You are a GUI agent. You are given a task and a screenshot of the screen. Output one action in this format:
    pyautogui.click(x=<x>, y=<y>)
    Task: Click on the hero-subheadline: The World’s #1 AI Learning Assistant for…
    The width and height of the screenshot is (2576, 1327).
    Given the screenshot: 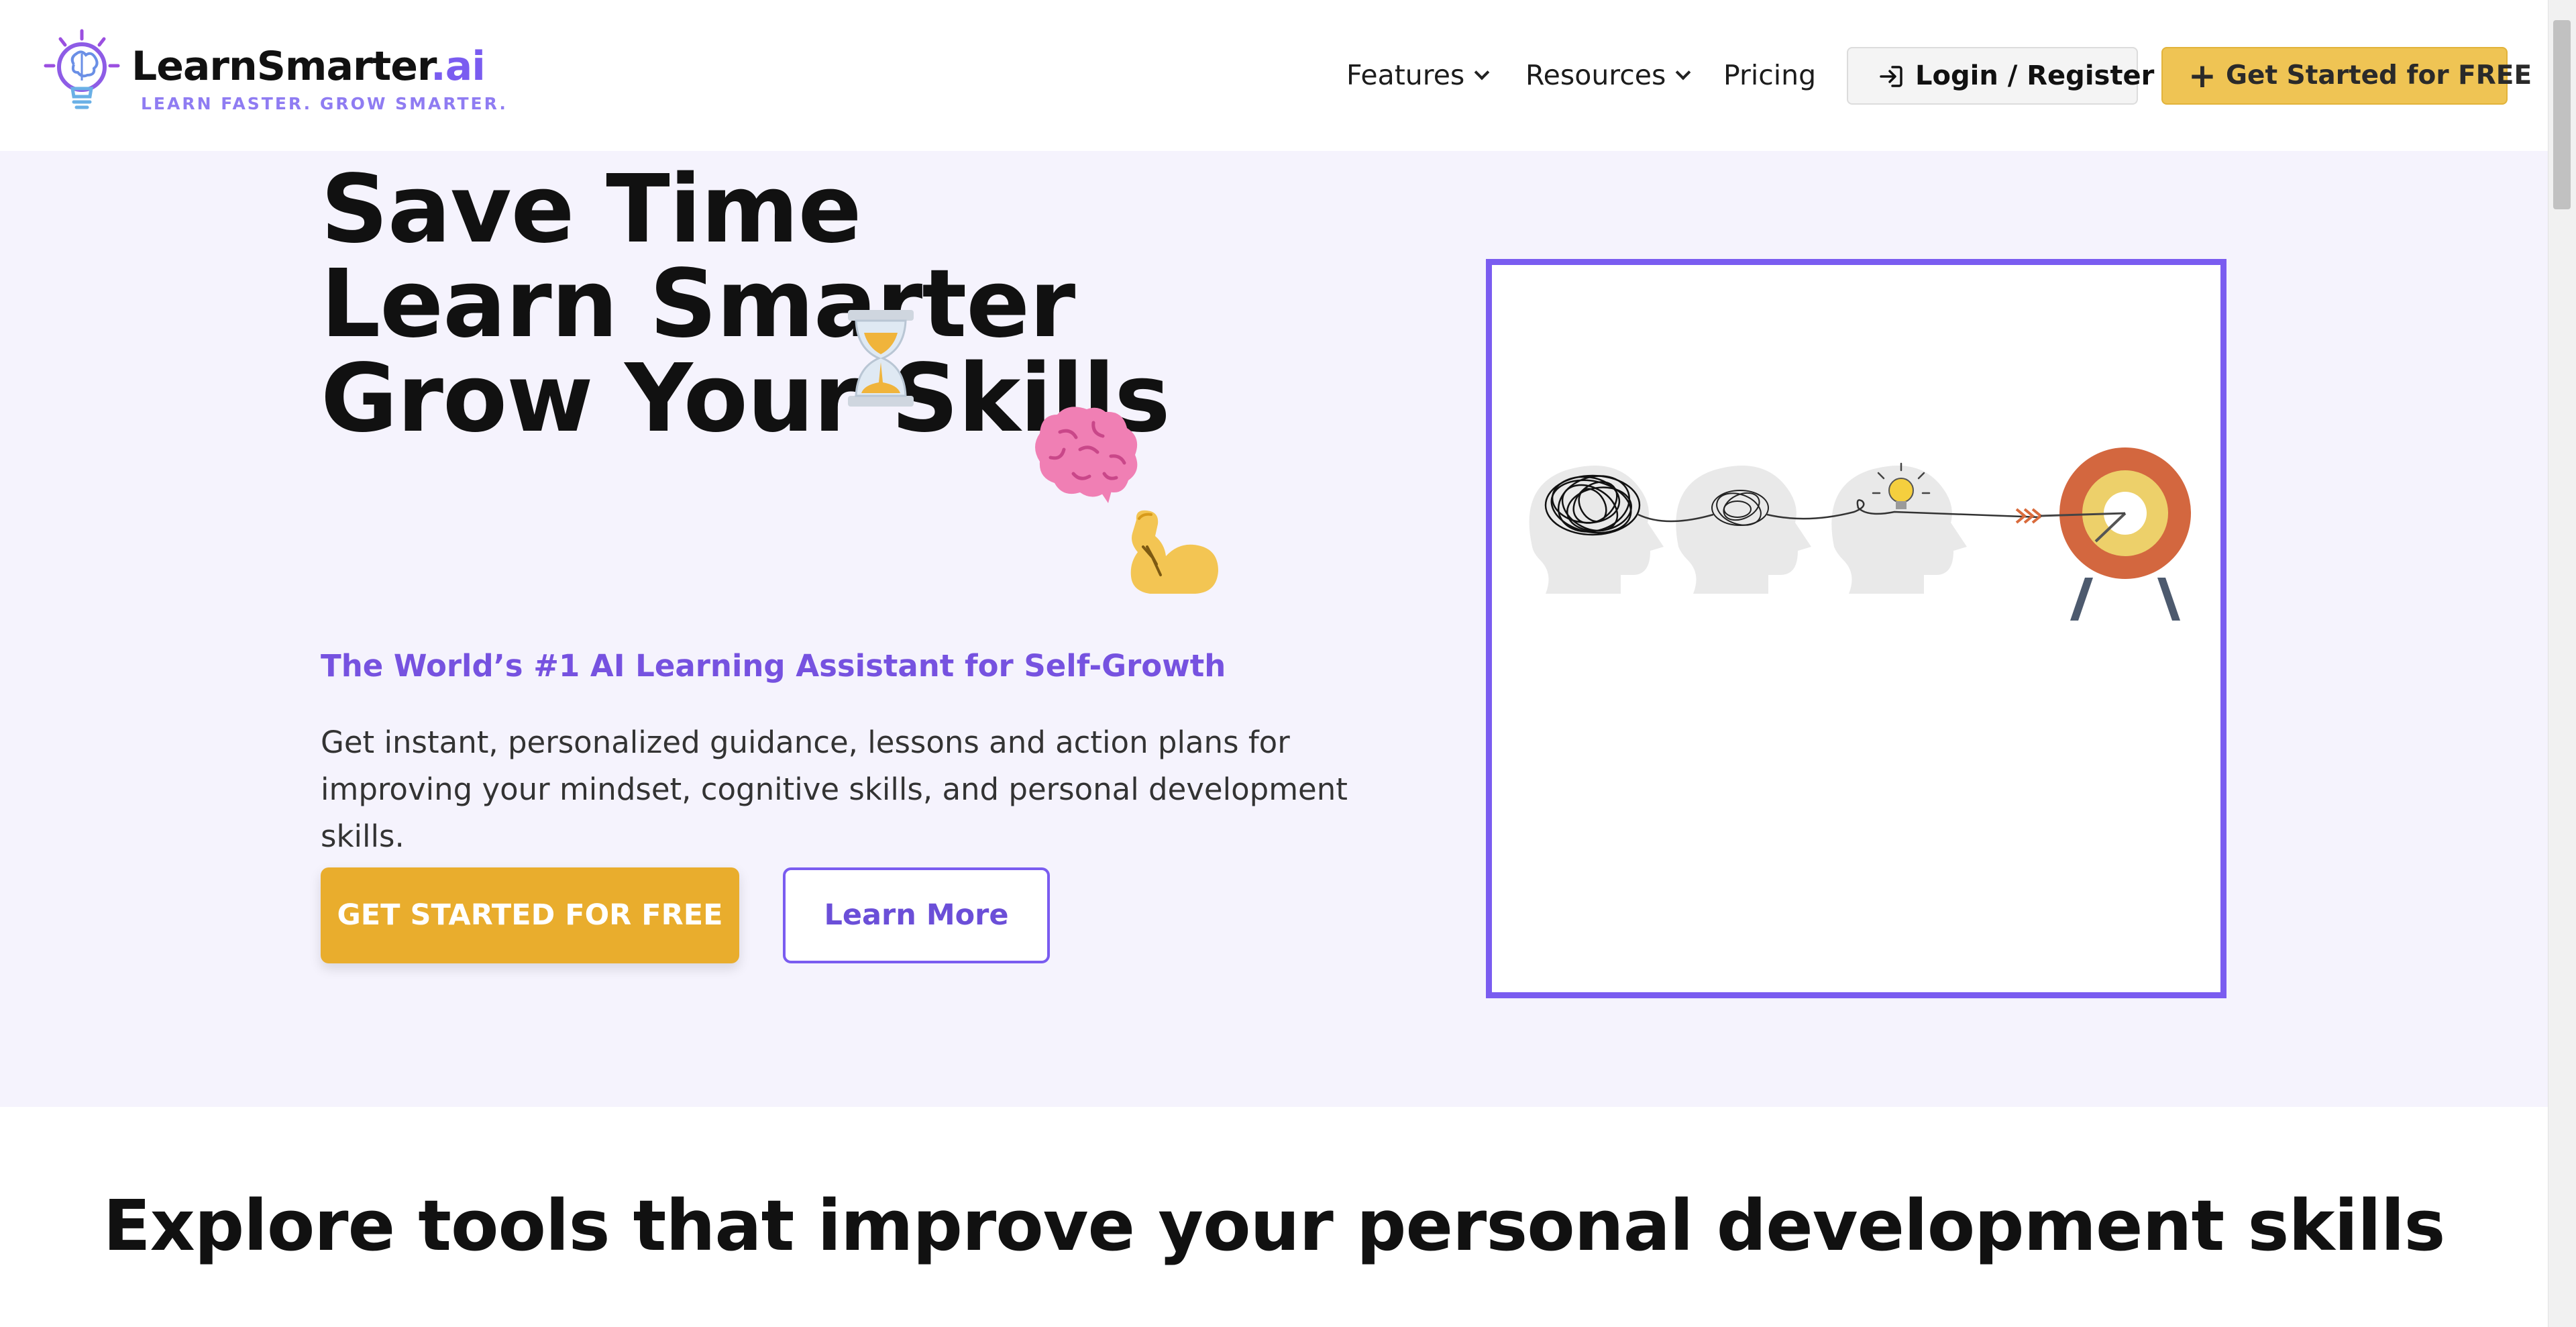 What is the action you would take?
    pyautogui.click(x=773, y=666)
    